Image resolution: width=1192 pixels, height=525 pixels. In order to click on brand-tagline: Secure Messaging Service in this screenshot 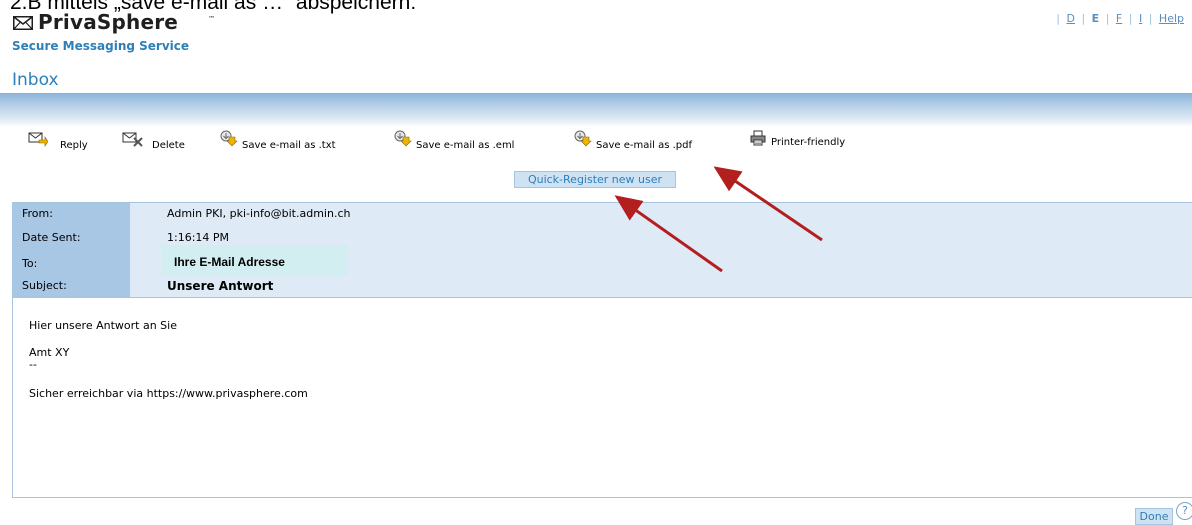, I will do `click(101, 46)`.